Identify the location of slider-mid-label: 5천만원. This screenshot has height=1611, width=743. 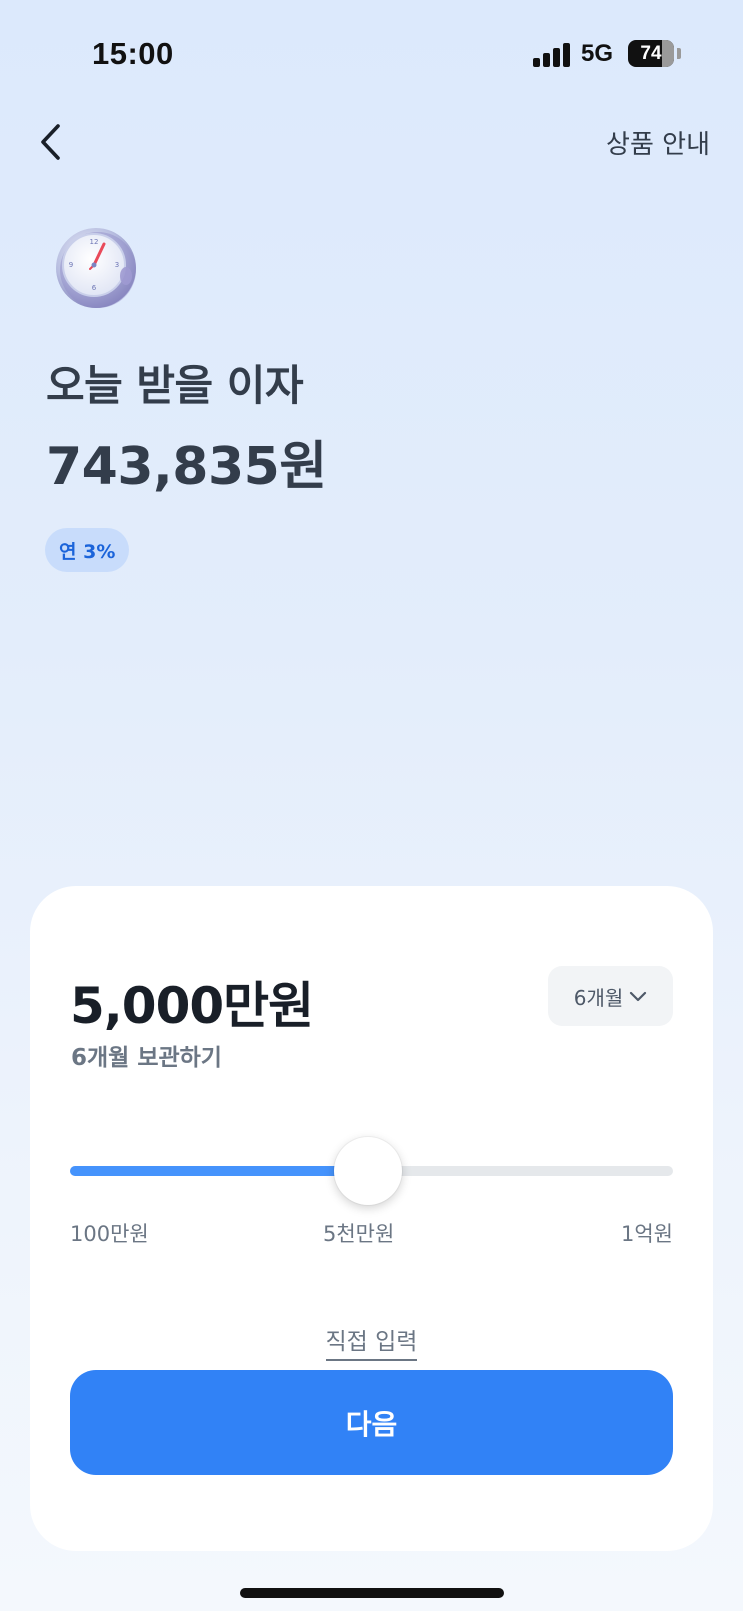
(359, 1234).